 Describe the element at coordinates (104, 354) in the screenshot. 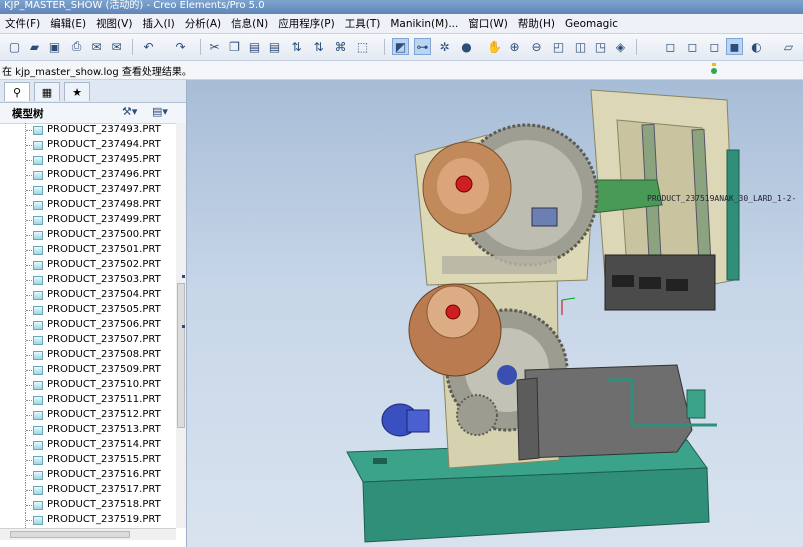

I see `tree-item-label: PRODUCT_237508.PRT` at that location.